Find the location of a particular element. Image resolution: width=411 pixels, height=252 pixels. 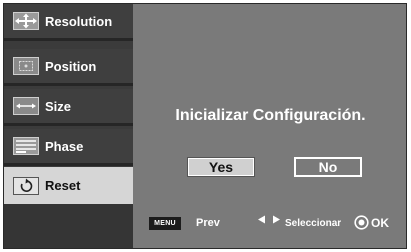

left-right-arrows-icon is located at coordinates (269, 219).